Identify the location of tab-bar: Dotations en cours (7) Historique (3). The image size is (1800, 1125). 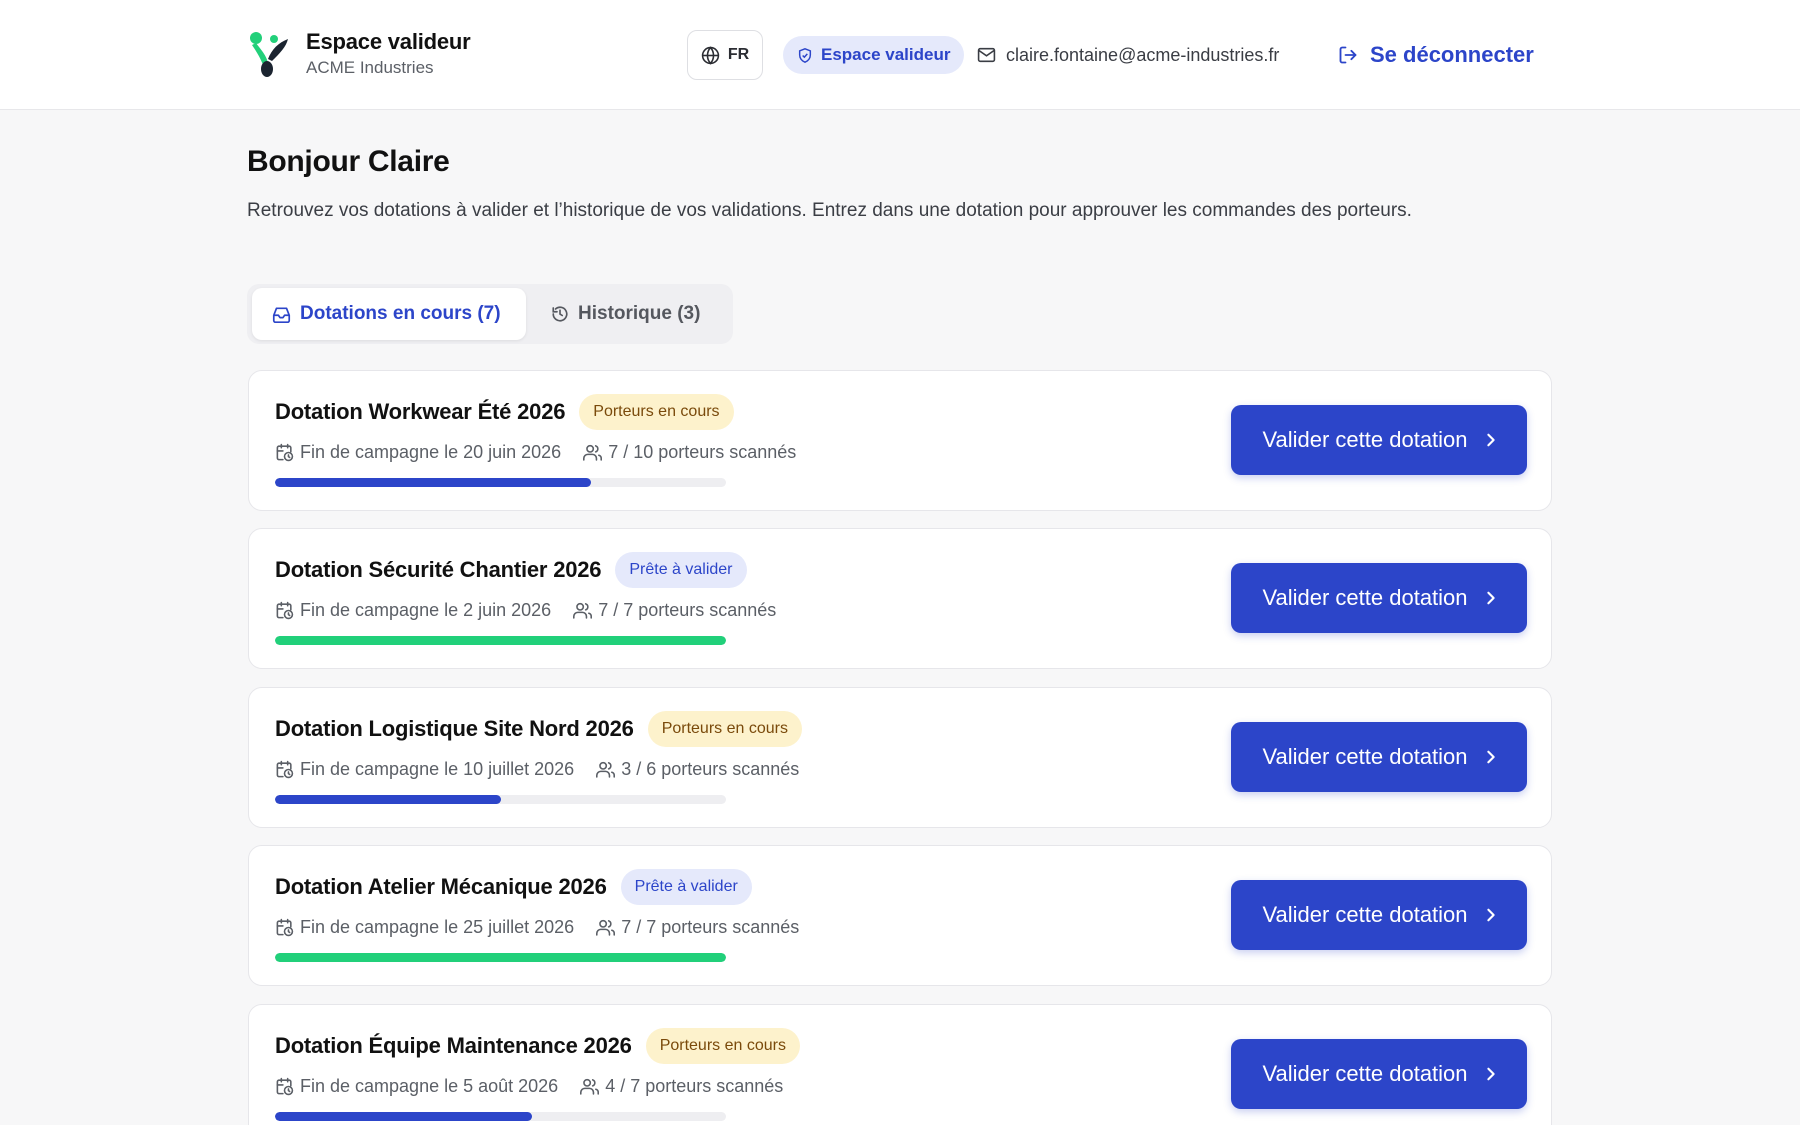
(490, 314).